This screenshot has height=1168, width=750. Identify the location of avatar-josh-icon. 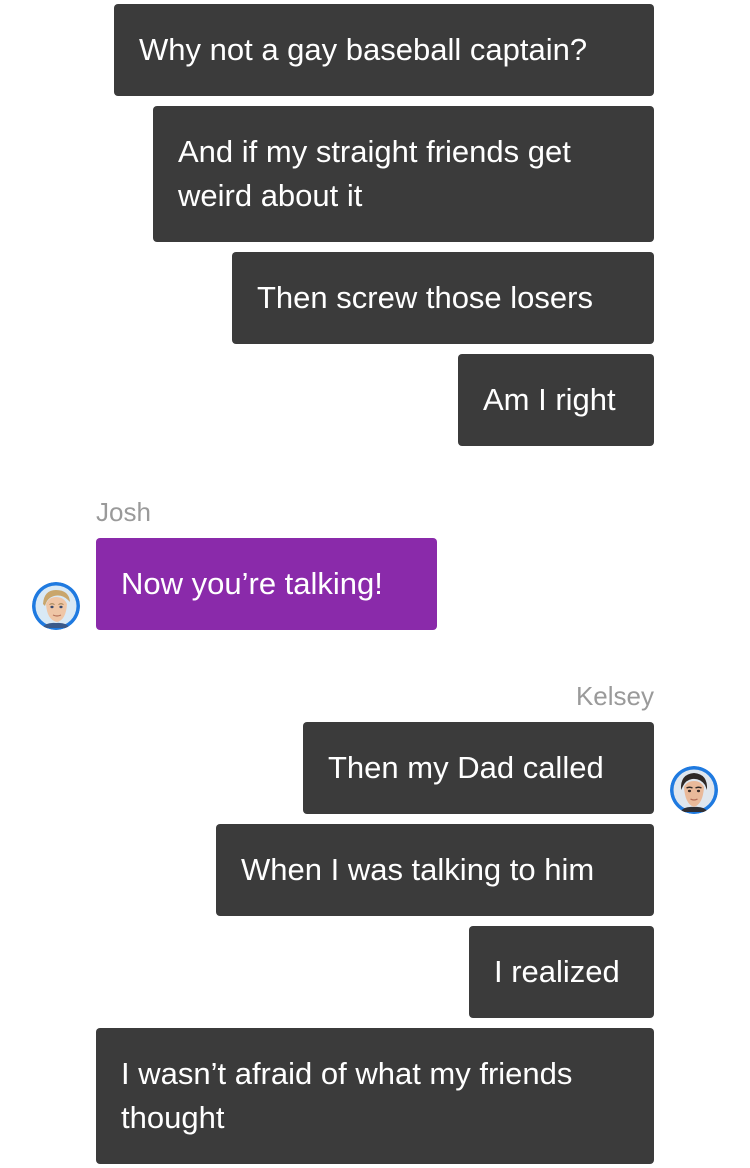
(56, 606).